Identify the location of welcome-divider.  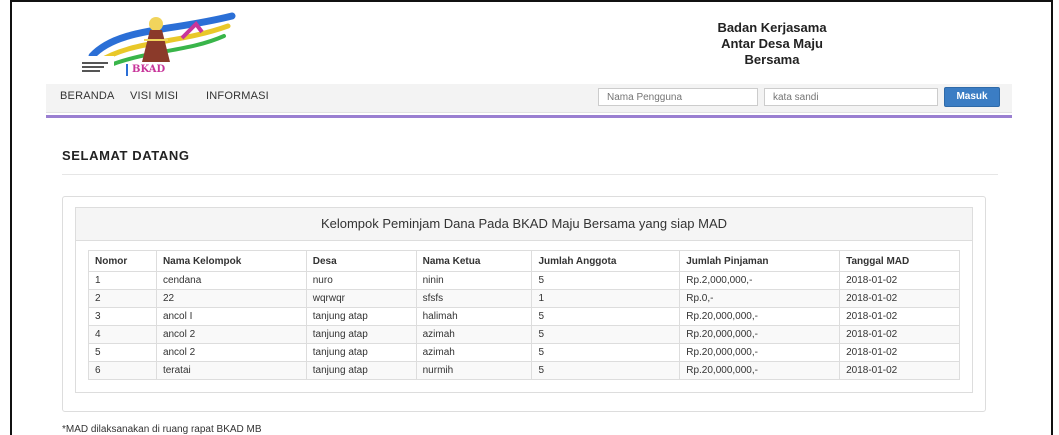
(530, 174).